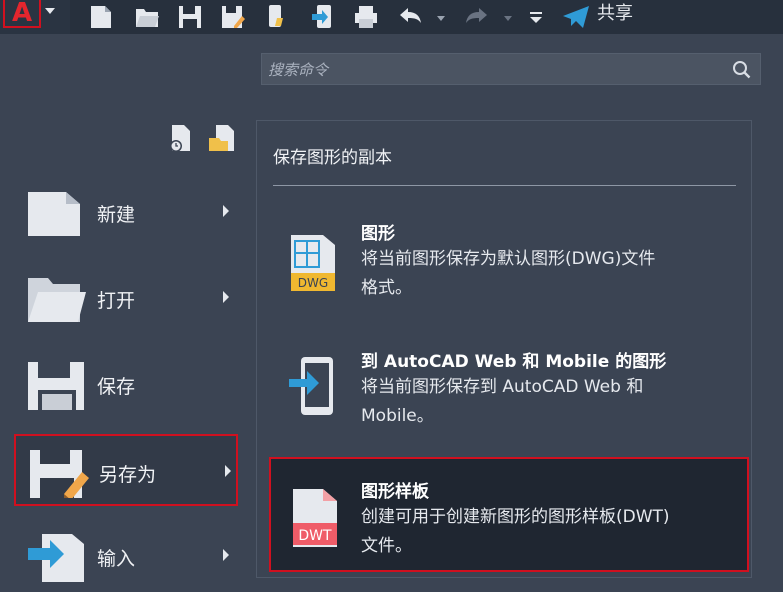 The height and width of the screenshot is (592, 783). I want to click on redo-dropdown-icon, so click(508, 17).